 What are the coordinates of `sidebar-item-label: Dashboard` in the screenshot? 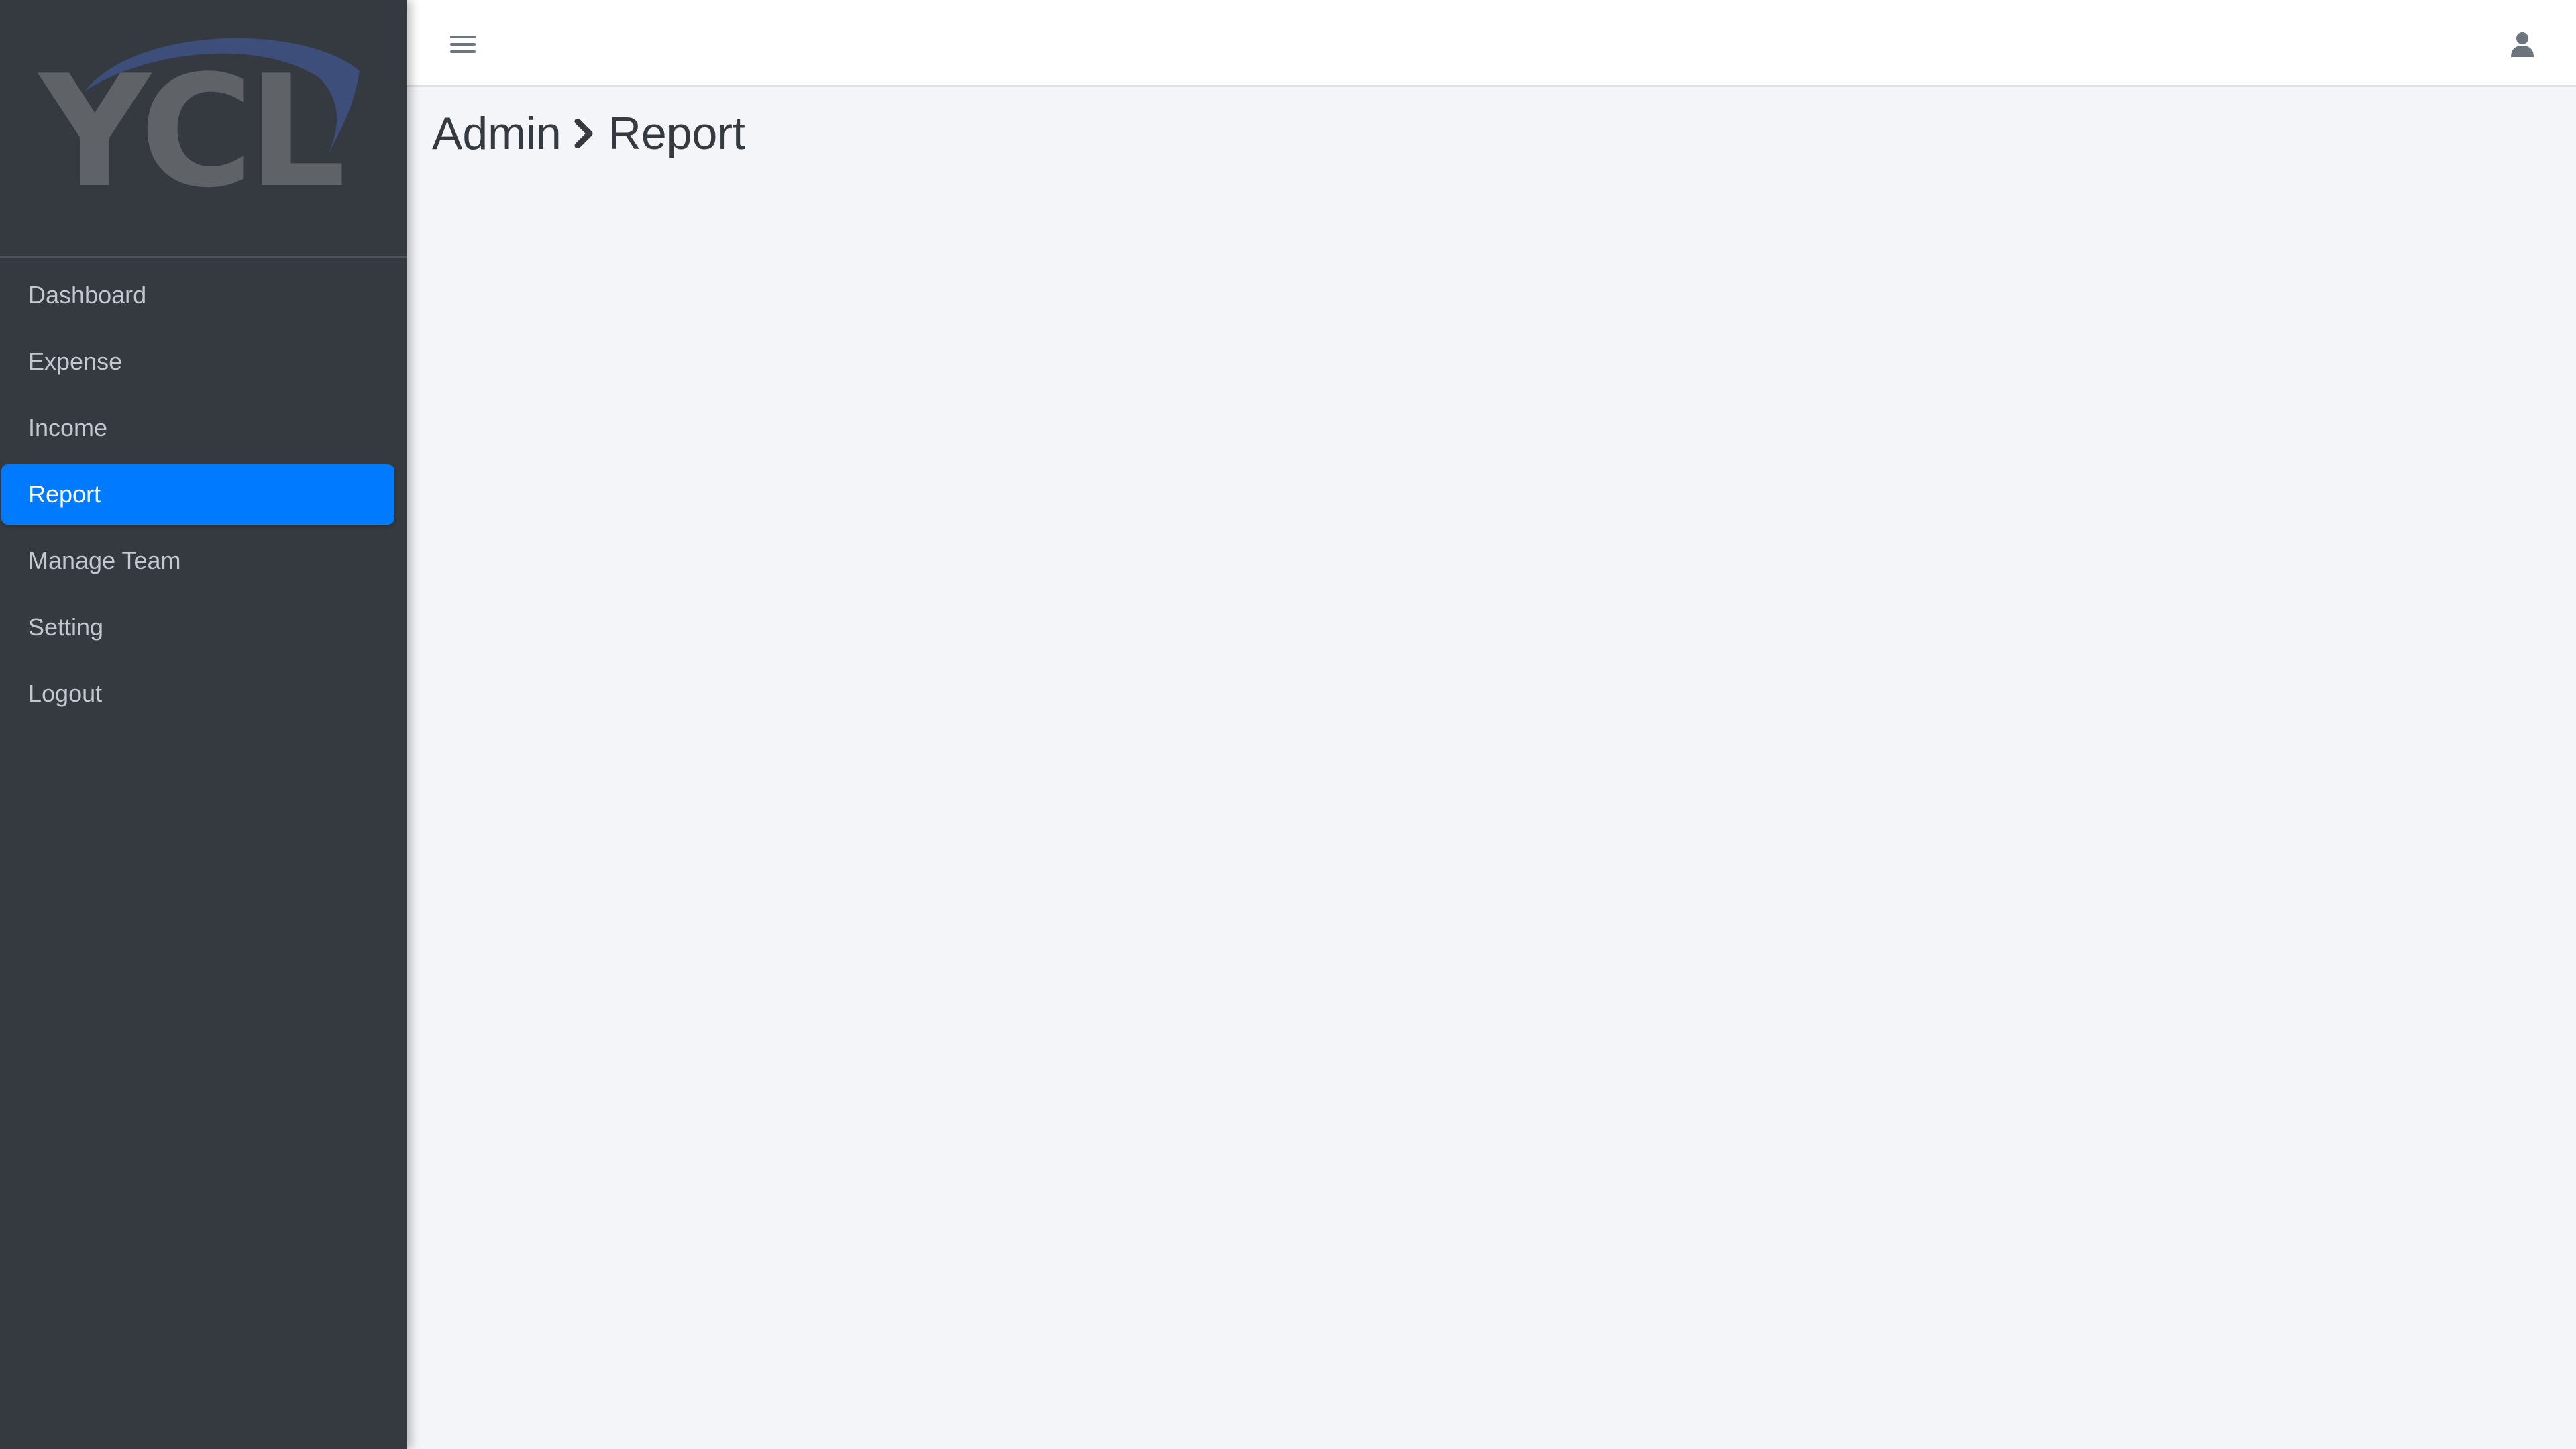 It's located at (87, 295).